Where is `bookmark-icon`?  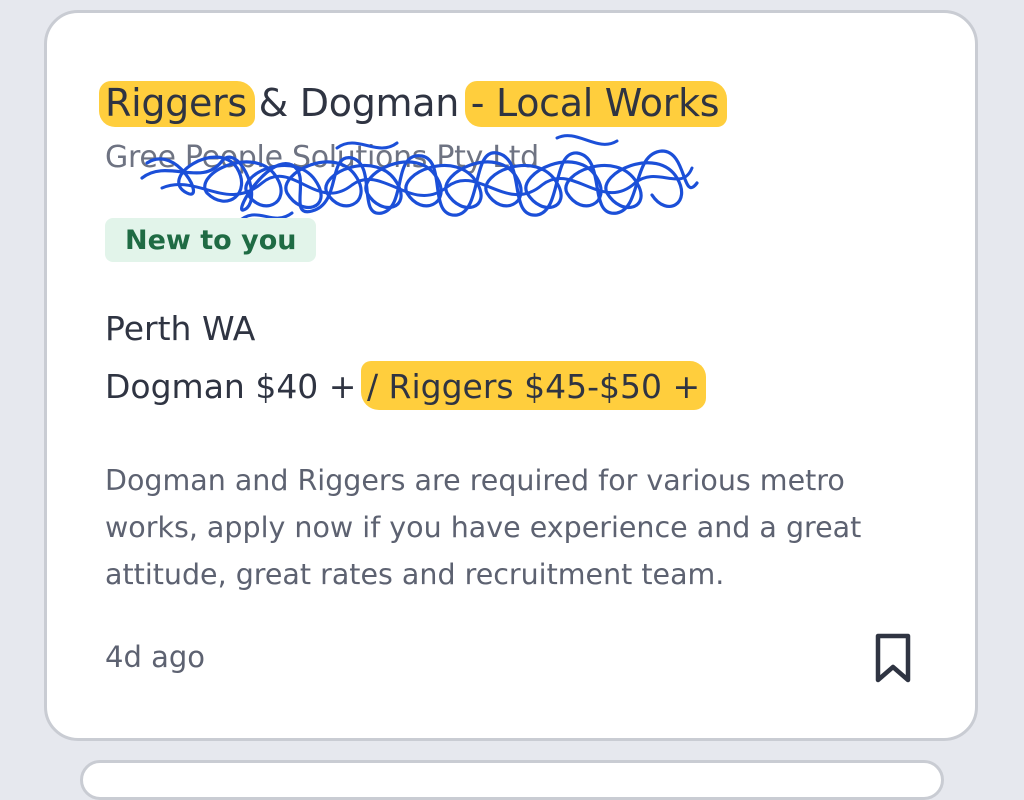 bookmark-icon is located at coordinates (893, 658).